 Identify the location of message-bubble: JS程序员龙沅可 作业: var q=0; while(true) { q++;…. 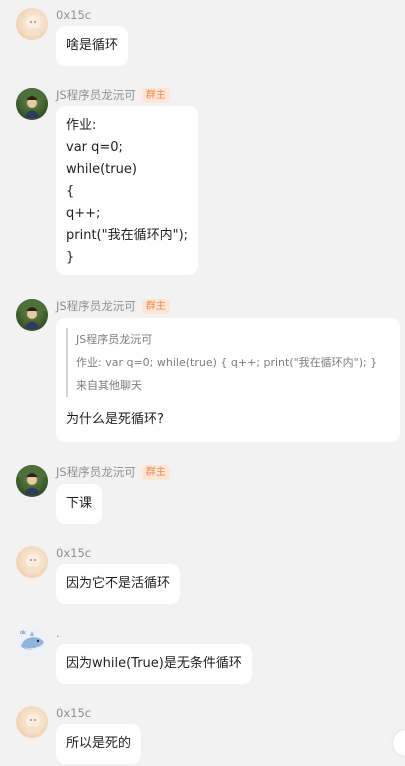
(228, 380).